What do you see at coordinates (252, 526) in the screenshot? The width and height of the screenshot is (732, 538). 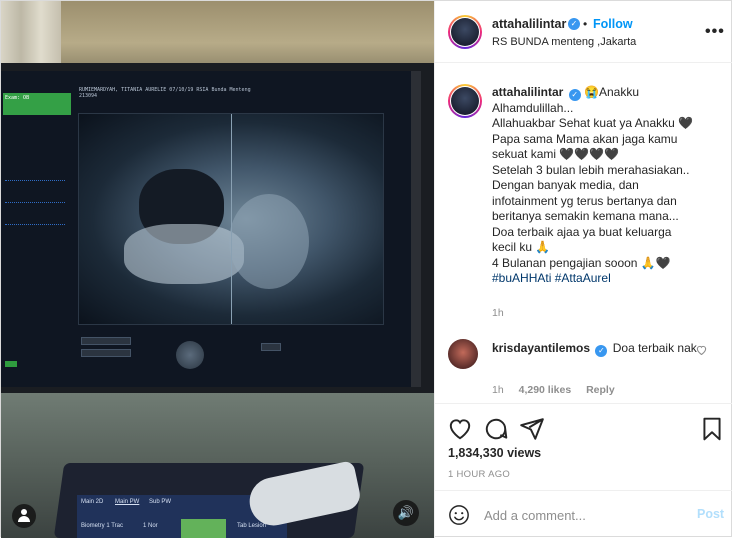 I see `console-button: Tab Lesion` at bounding box center [252, 526].